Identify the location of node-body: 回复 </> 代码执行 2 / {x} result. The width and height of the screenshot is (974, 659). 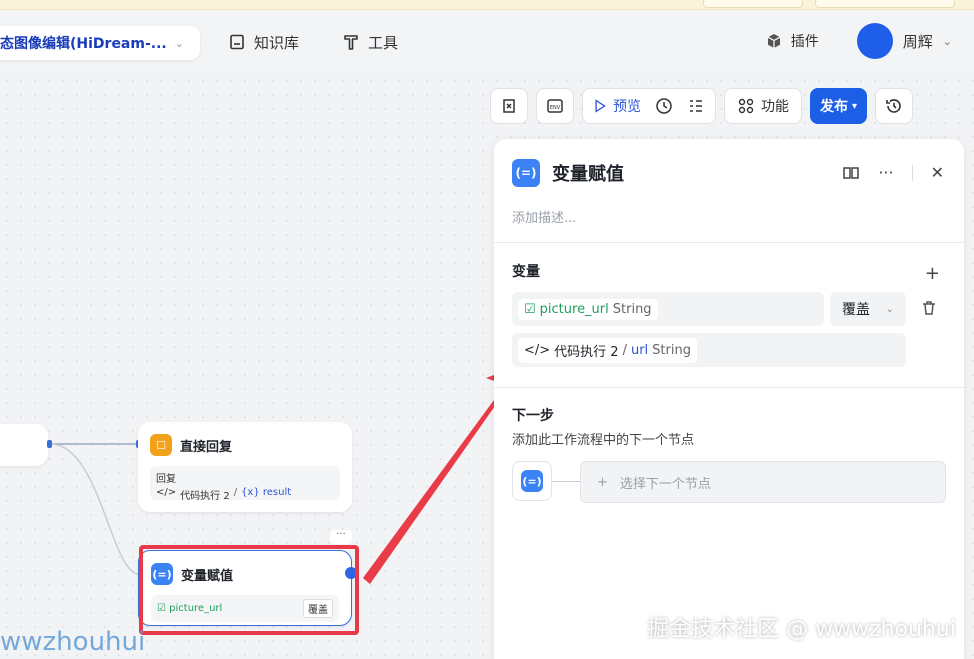
(245, 484).